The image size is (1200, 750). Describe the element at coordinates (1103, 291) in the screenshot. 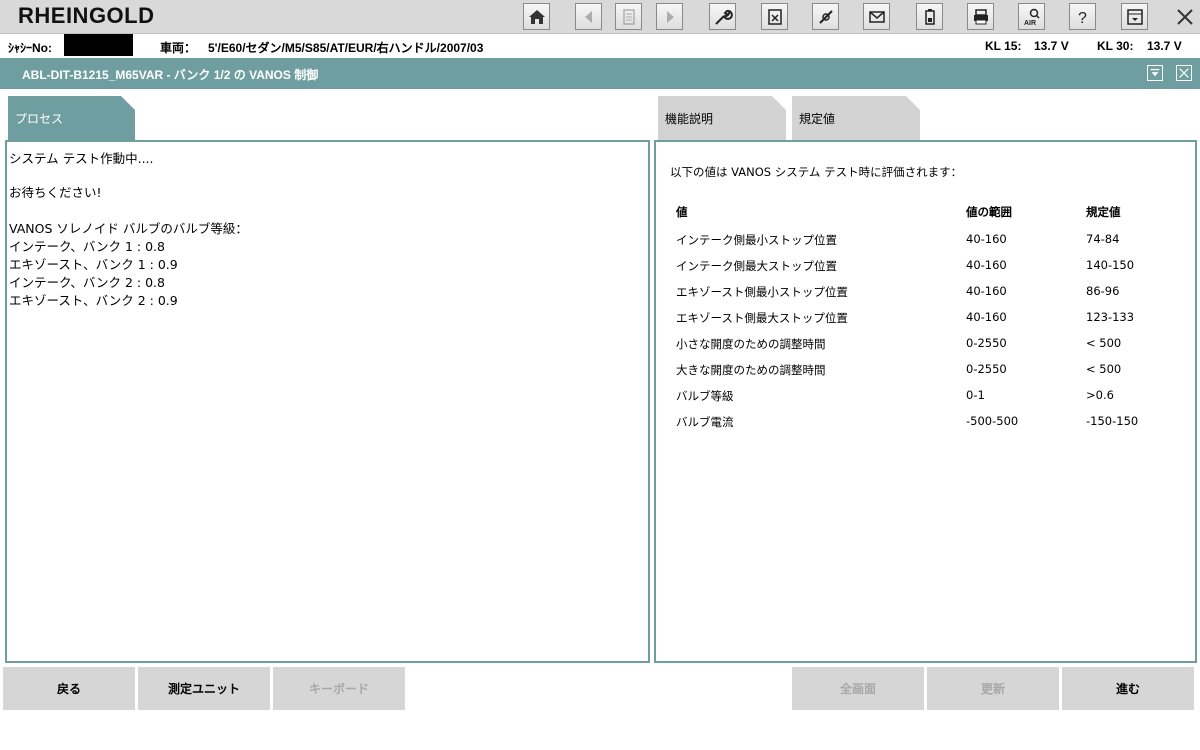

I see `spec-row-value: 86-96` at that location.